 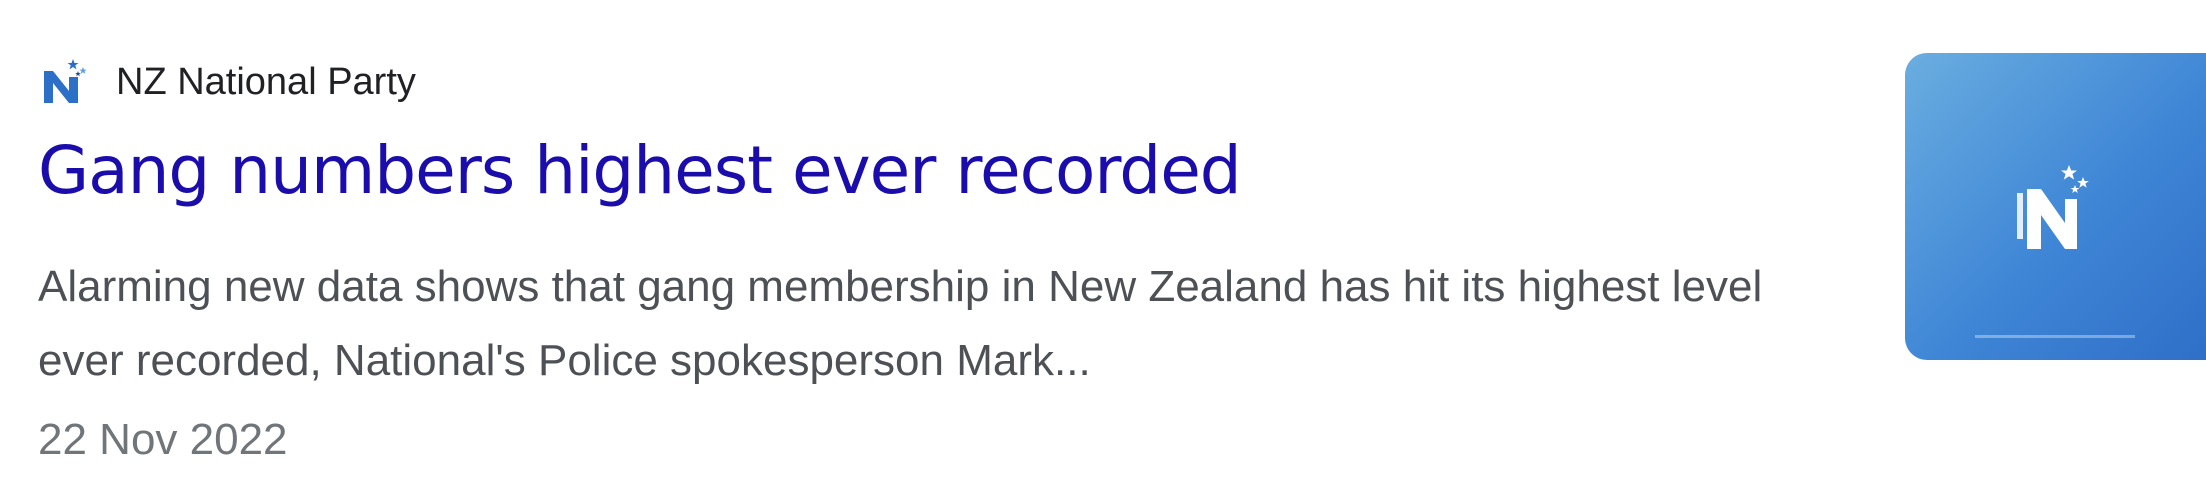 What do you see at coordinates (640, 171) in the screenshot?
I see `result-title-link: Gang numbers highest ever recorded` at bounding box center [640, 171].